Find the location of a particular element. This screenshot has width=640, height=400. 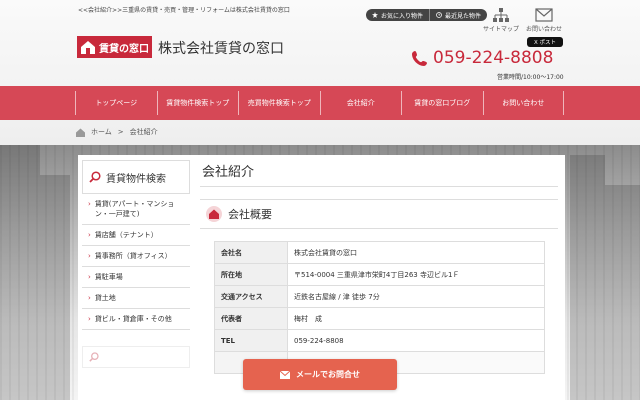

sidebar-item-land: › 貸土地 is located at coordinates (136, 298).